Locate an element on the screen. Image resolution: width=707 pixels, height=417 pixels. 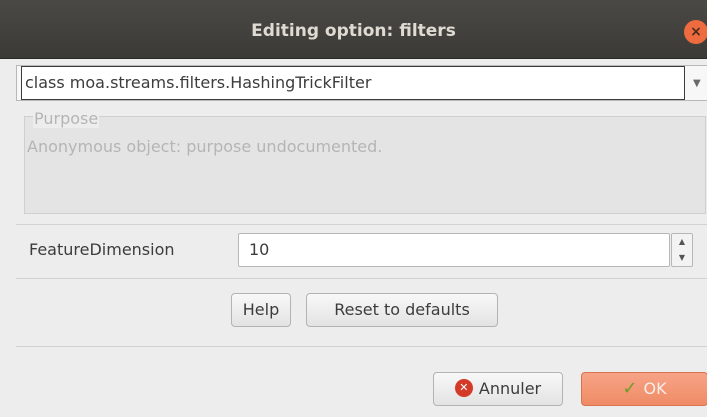
ok-button-label: OK is located at coordinates (655, 388).